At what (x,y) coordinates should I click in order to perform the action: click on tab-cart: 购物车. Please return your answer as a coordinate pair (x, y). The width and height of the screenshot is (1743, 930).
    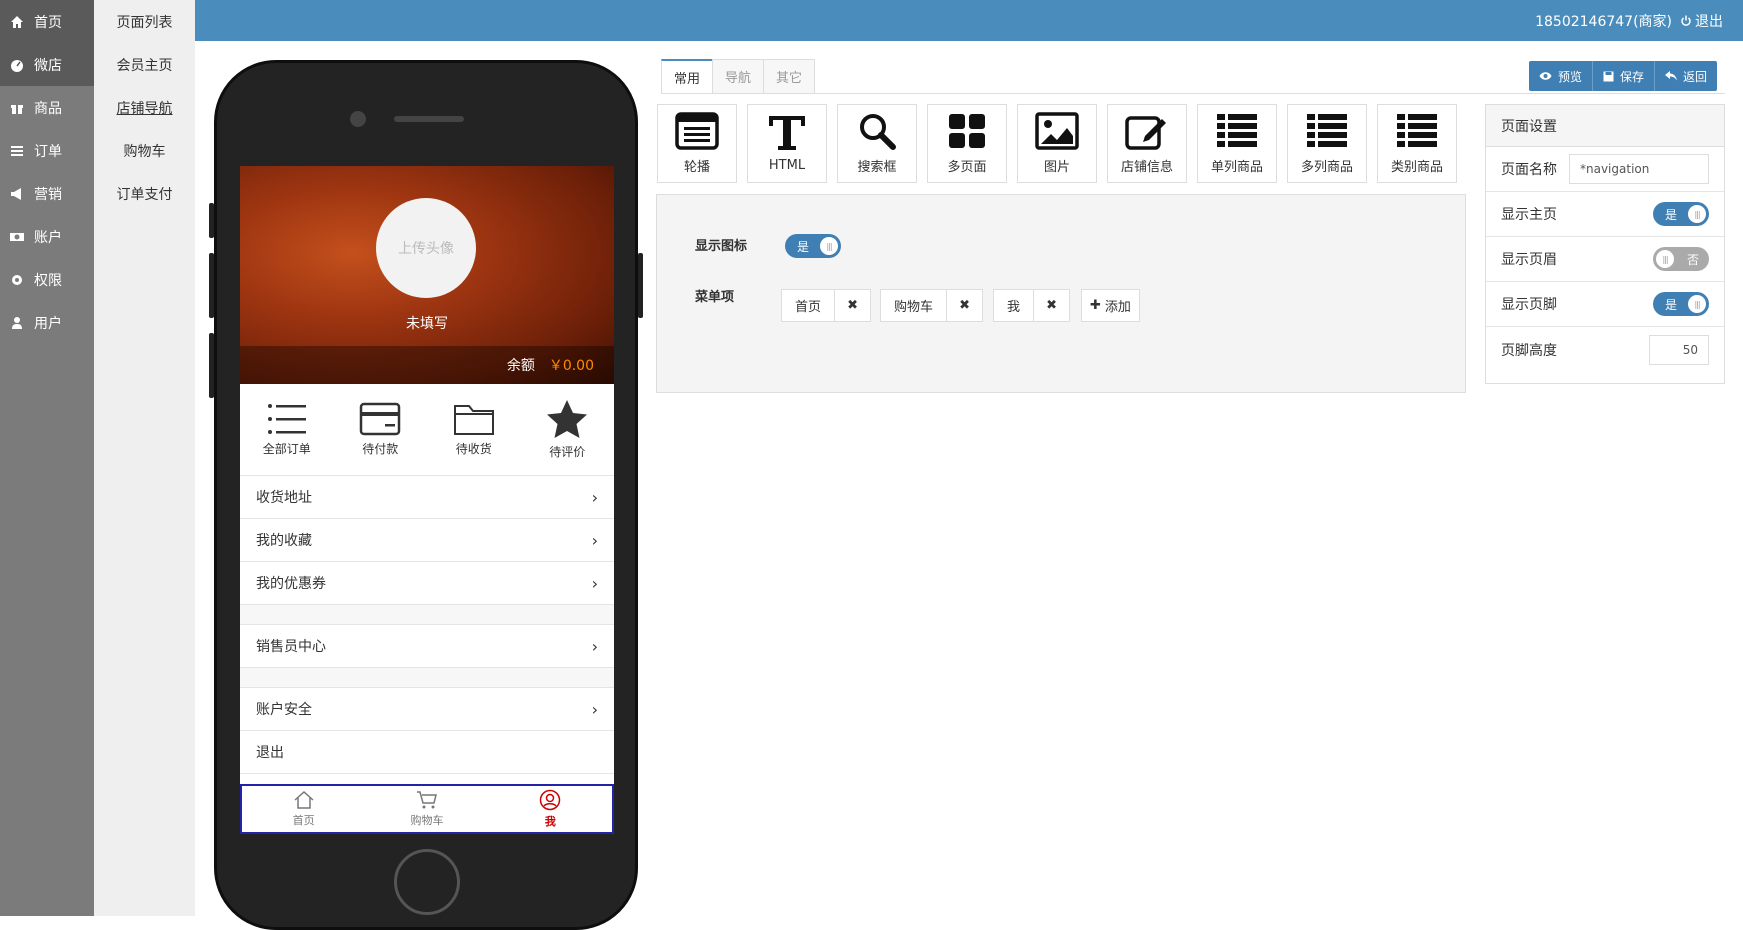
    Looking at the image, I should click on (426, 809).